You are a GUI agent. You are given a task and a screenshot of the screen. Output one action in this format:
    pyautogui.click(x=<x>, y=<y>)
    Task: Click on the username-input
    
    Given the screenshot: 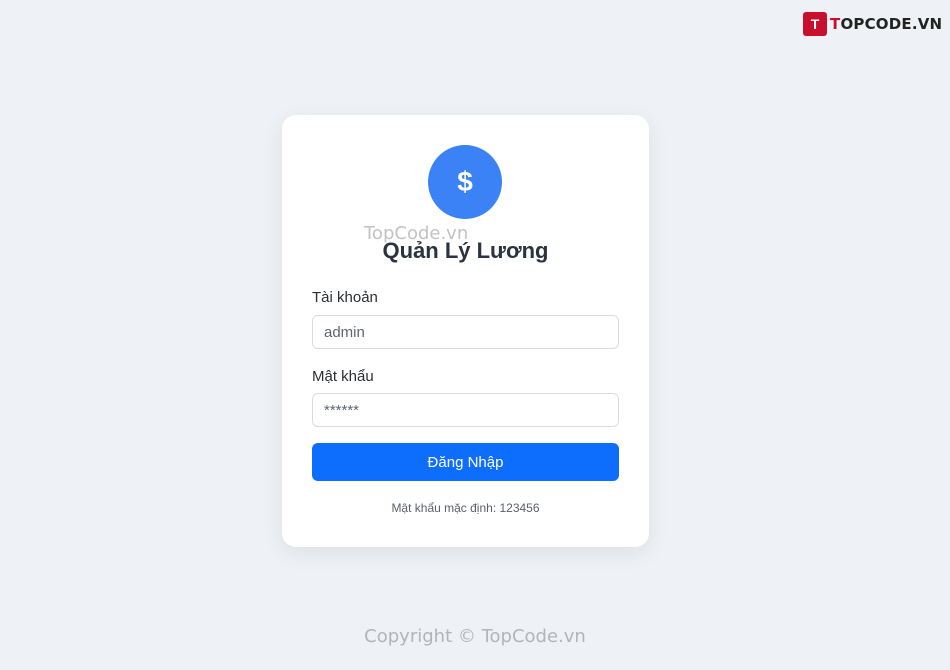 What is the action you would take?
    pyautogui.click(x=465, y=332)
    